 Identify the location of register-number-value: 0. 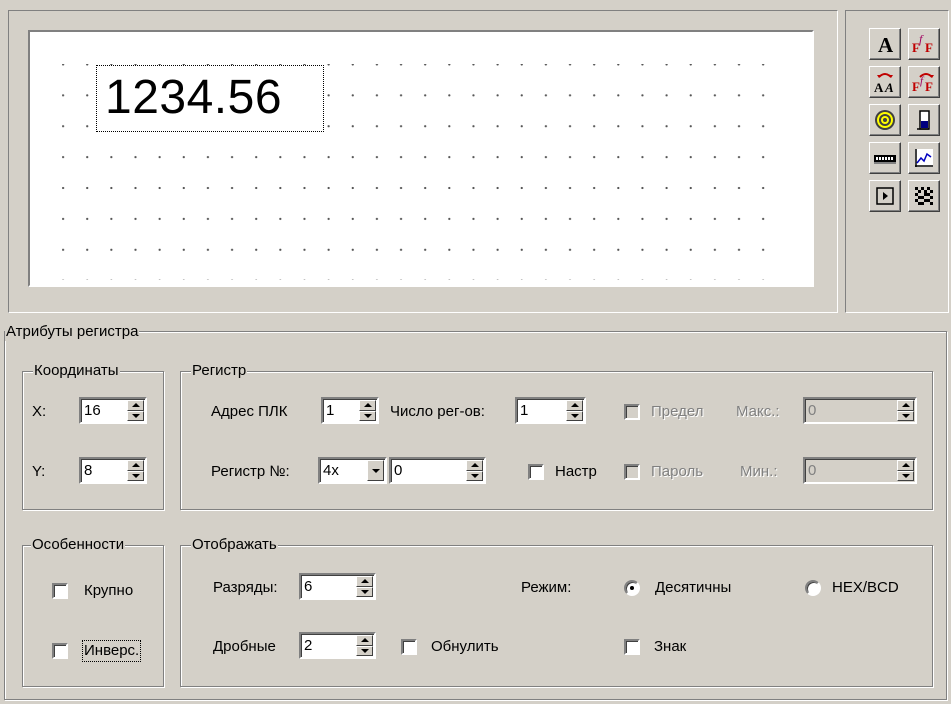
(398, 470).